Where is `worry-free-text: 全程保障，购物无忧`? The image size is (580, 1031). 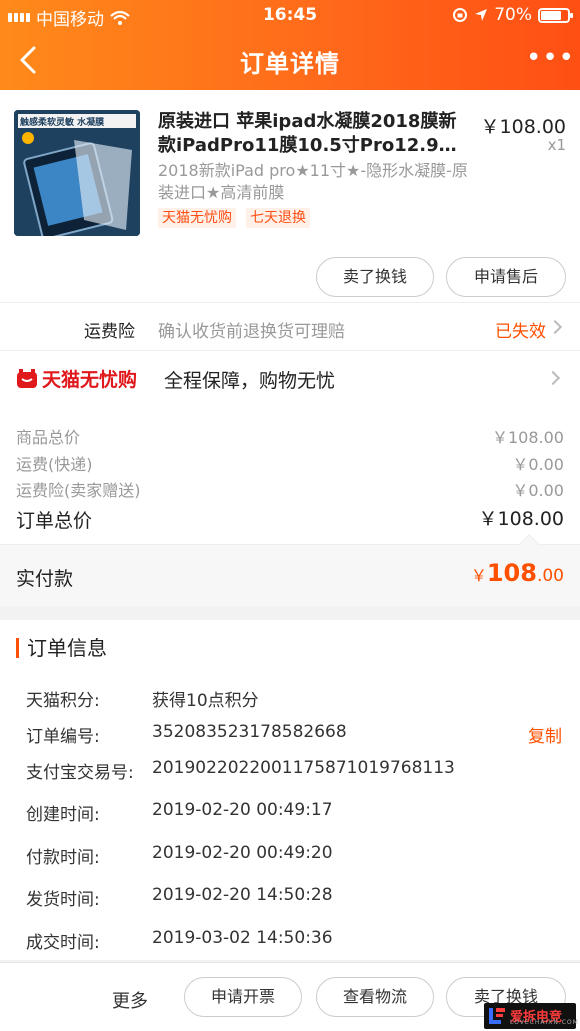
worry-free-text: 全程保障，购物无忧 is located at coordinates (250, 381).